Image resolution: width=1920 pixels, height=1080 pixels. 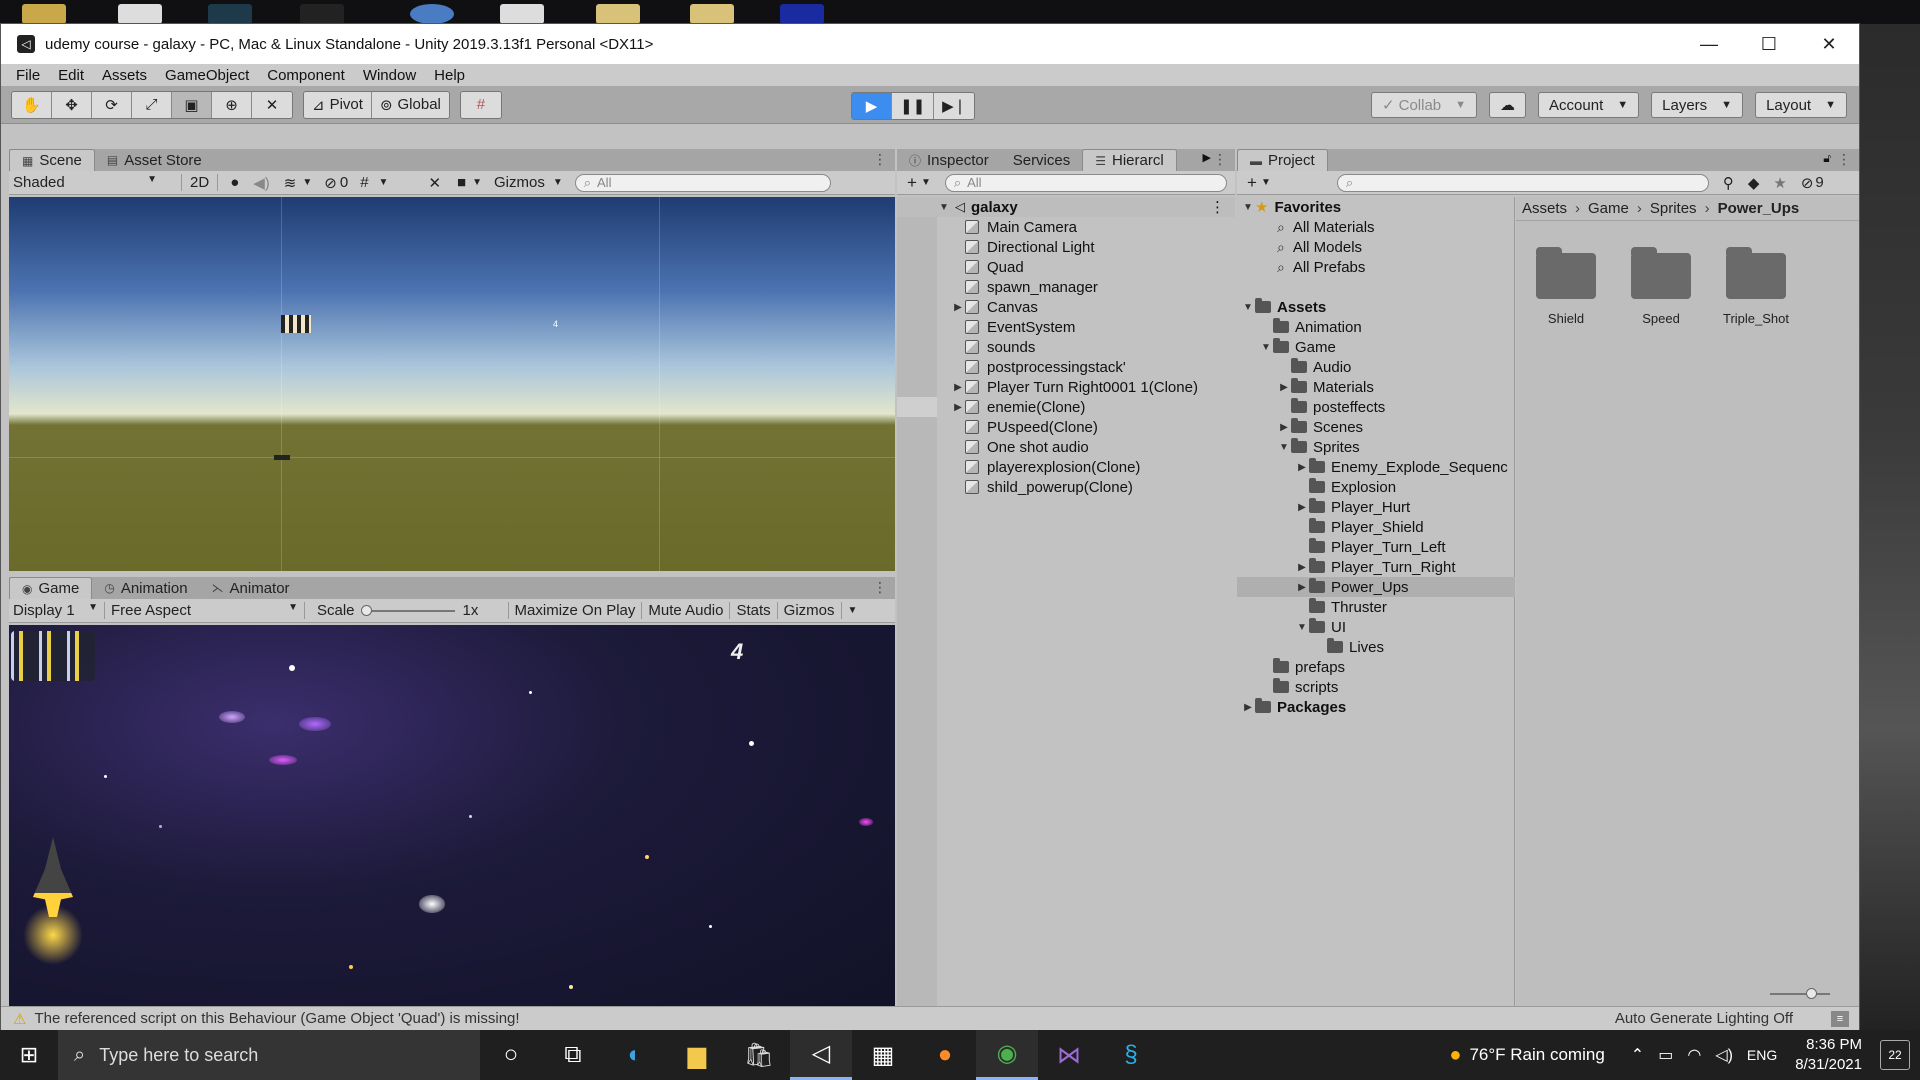 What do you see at coordinates (1769, 44) in the screenshot?
I see `maximize-button: ☐` at bounding box center [1769, 44].